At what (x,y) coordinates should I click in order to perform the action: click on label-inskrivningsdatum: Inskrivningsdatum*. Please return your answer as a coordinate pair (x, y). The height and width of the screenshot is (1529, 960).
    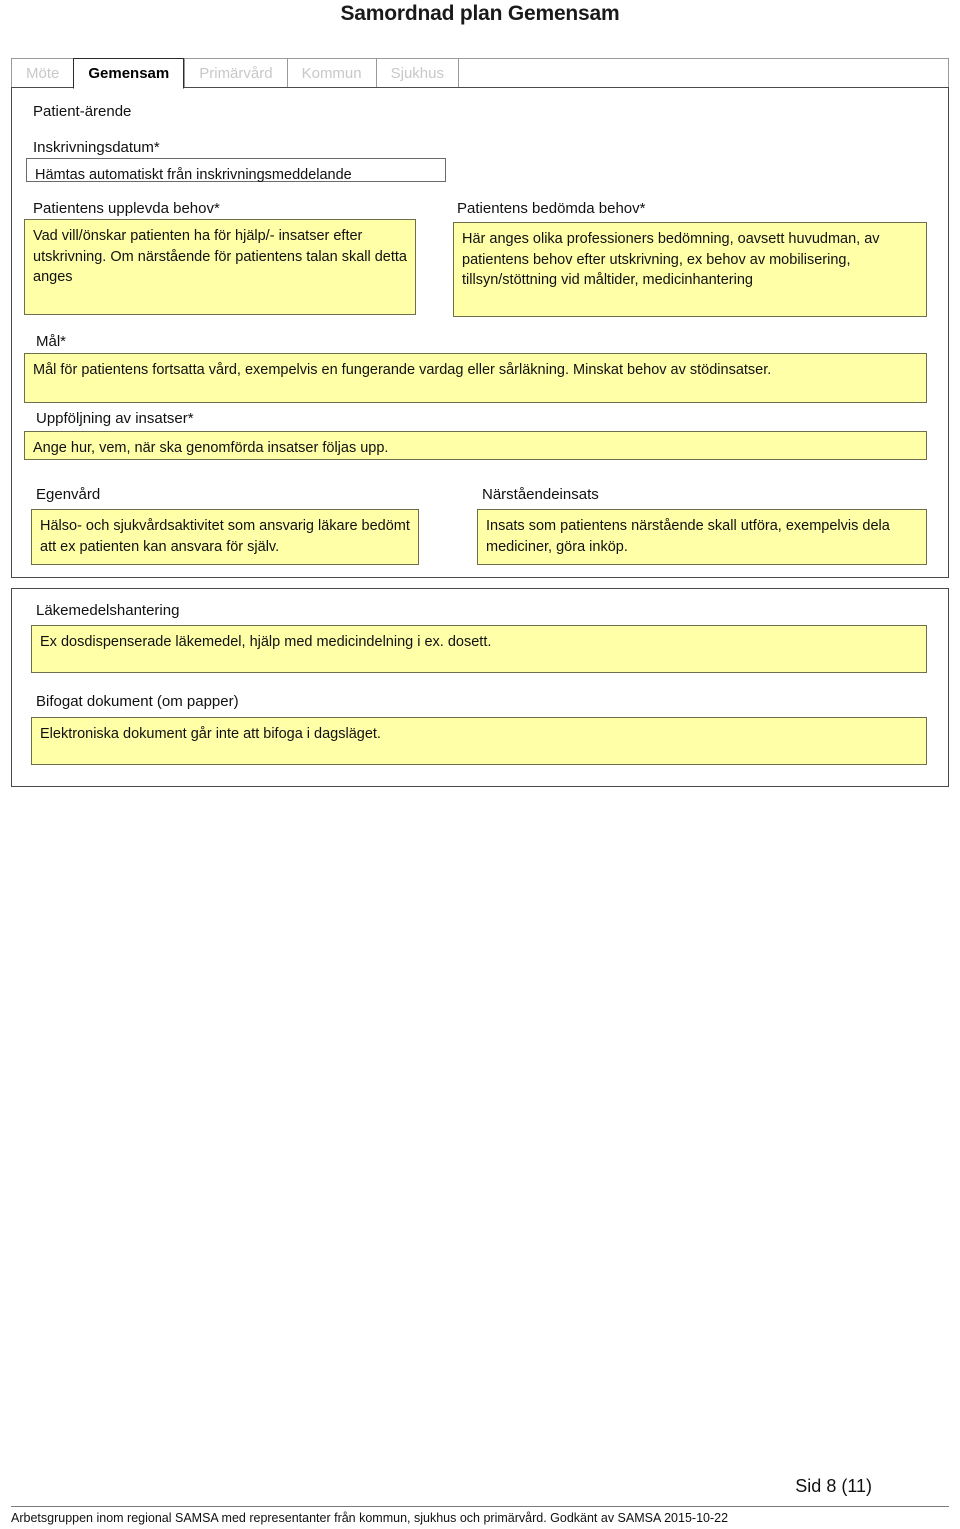
    Looking at the image, I should click on (96, 147).